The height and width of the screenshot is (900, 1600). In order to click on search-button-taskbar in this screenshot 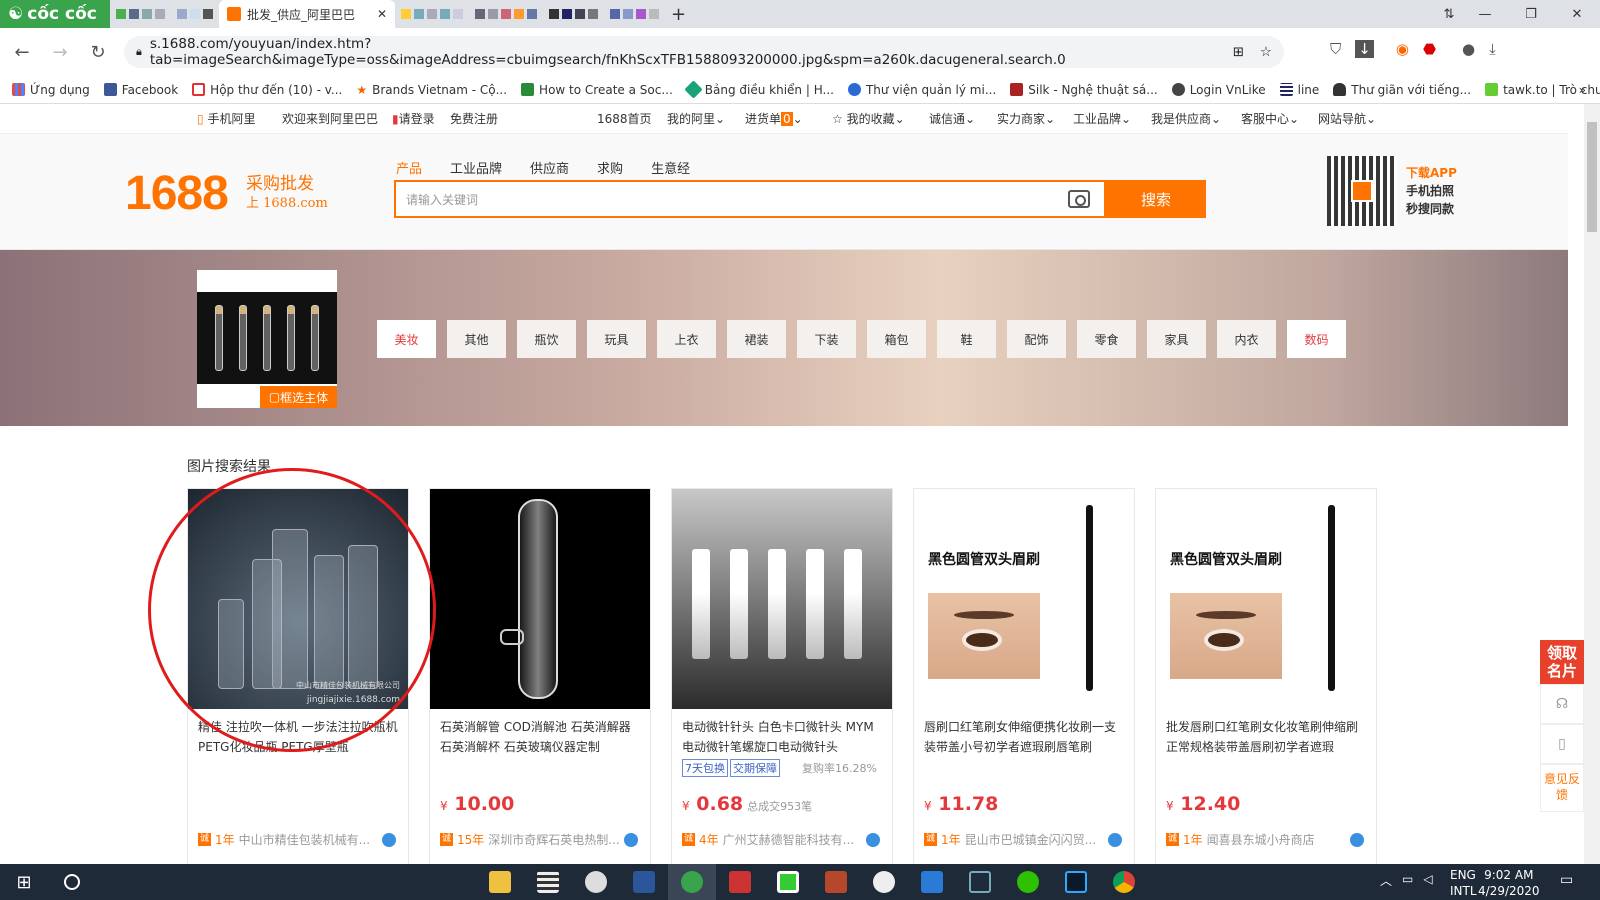, I will do `click(72, 882)`.